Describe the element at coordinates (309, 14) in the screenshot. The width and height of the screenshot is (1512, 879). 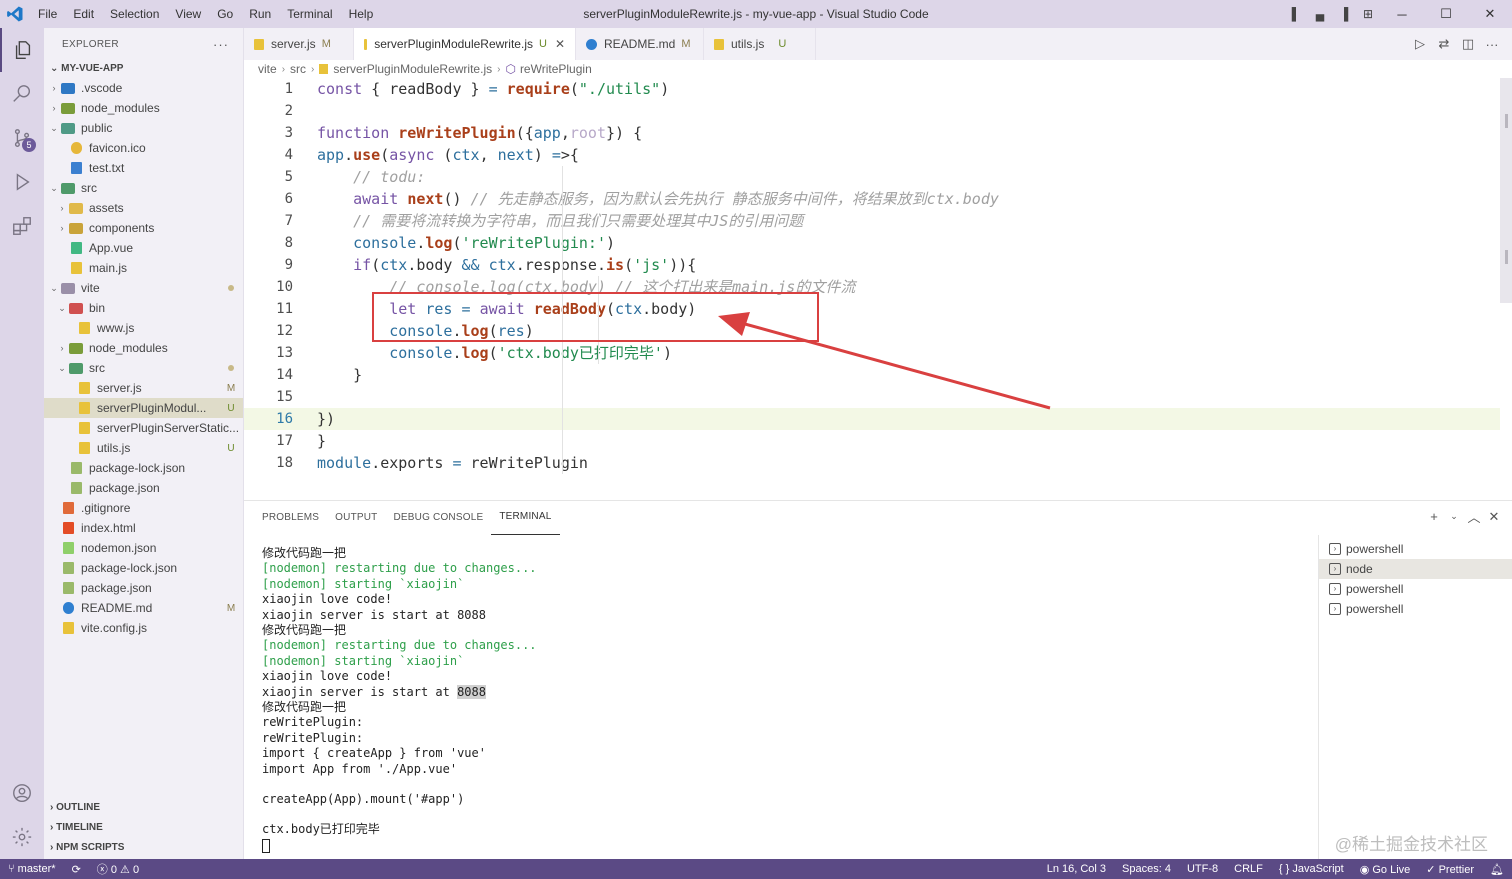
I see `menu-terminal: Terminal` at that location.